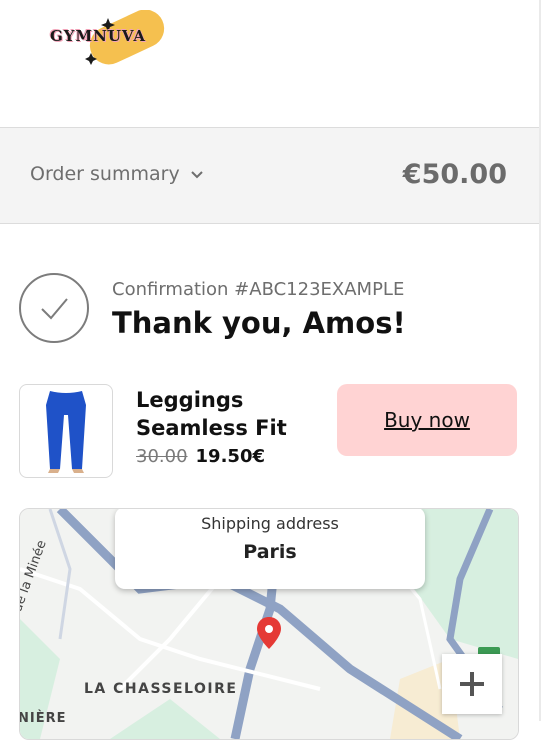 This screenshot has width=541, height=740. I want to click on leggings-image, so click(66, 432).